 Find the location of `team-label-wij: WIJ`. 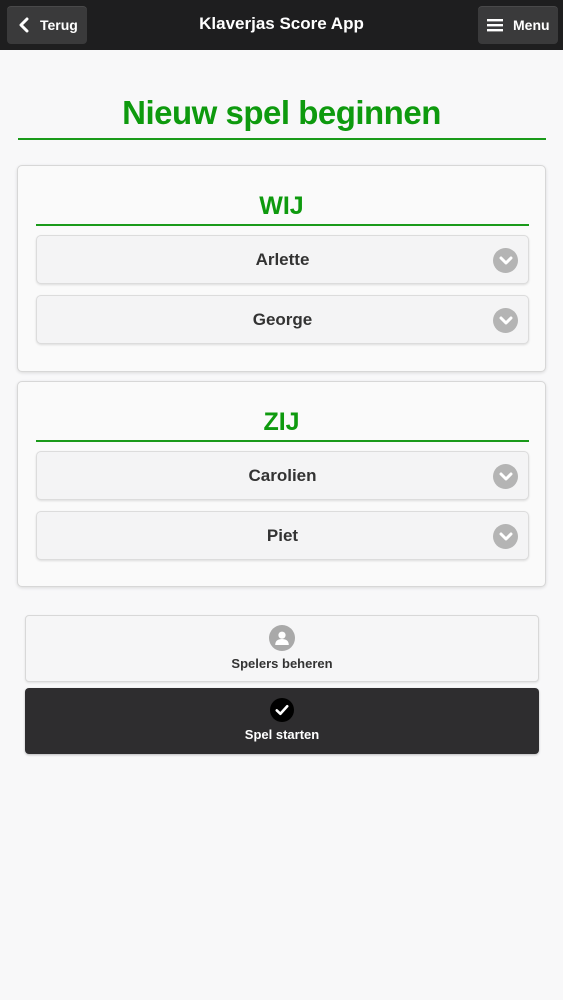

team-label-wij: WIJ is located at coordinates (281, 206).